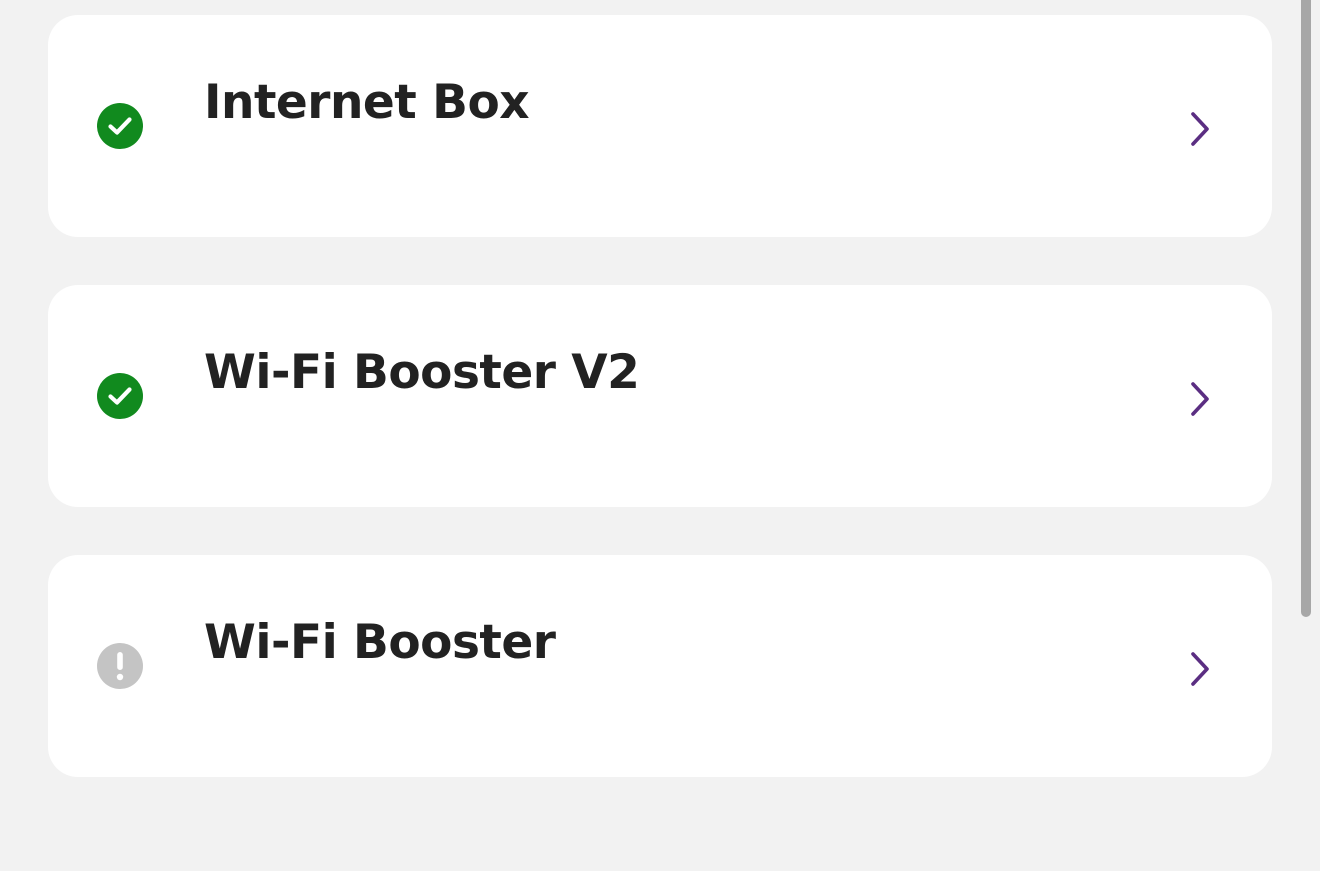 The image size is (1320, 871). Describe the element at coordinates (1306, 308) in the screenshot. I see `scrollbar-thumb` at that location.